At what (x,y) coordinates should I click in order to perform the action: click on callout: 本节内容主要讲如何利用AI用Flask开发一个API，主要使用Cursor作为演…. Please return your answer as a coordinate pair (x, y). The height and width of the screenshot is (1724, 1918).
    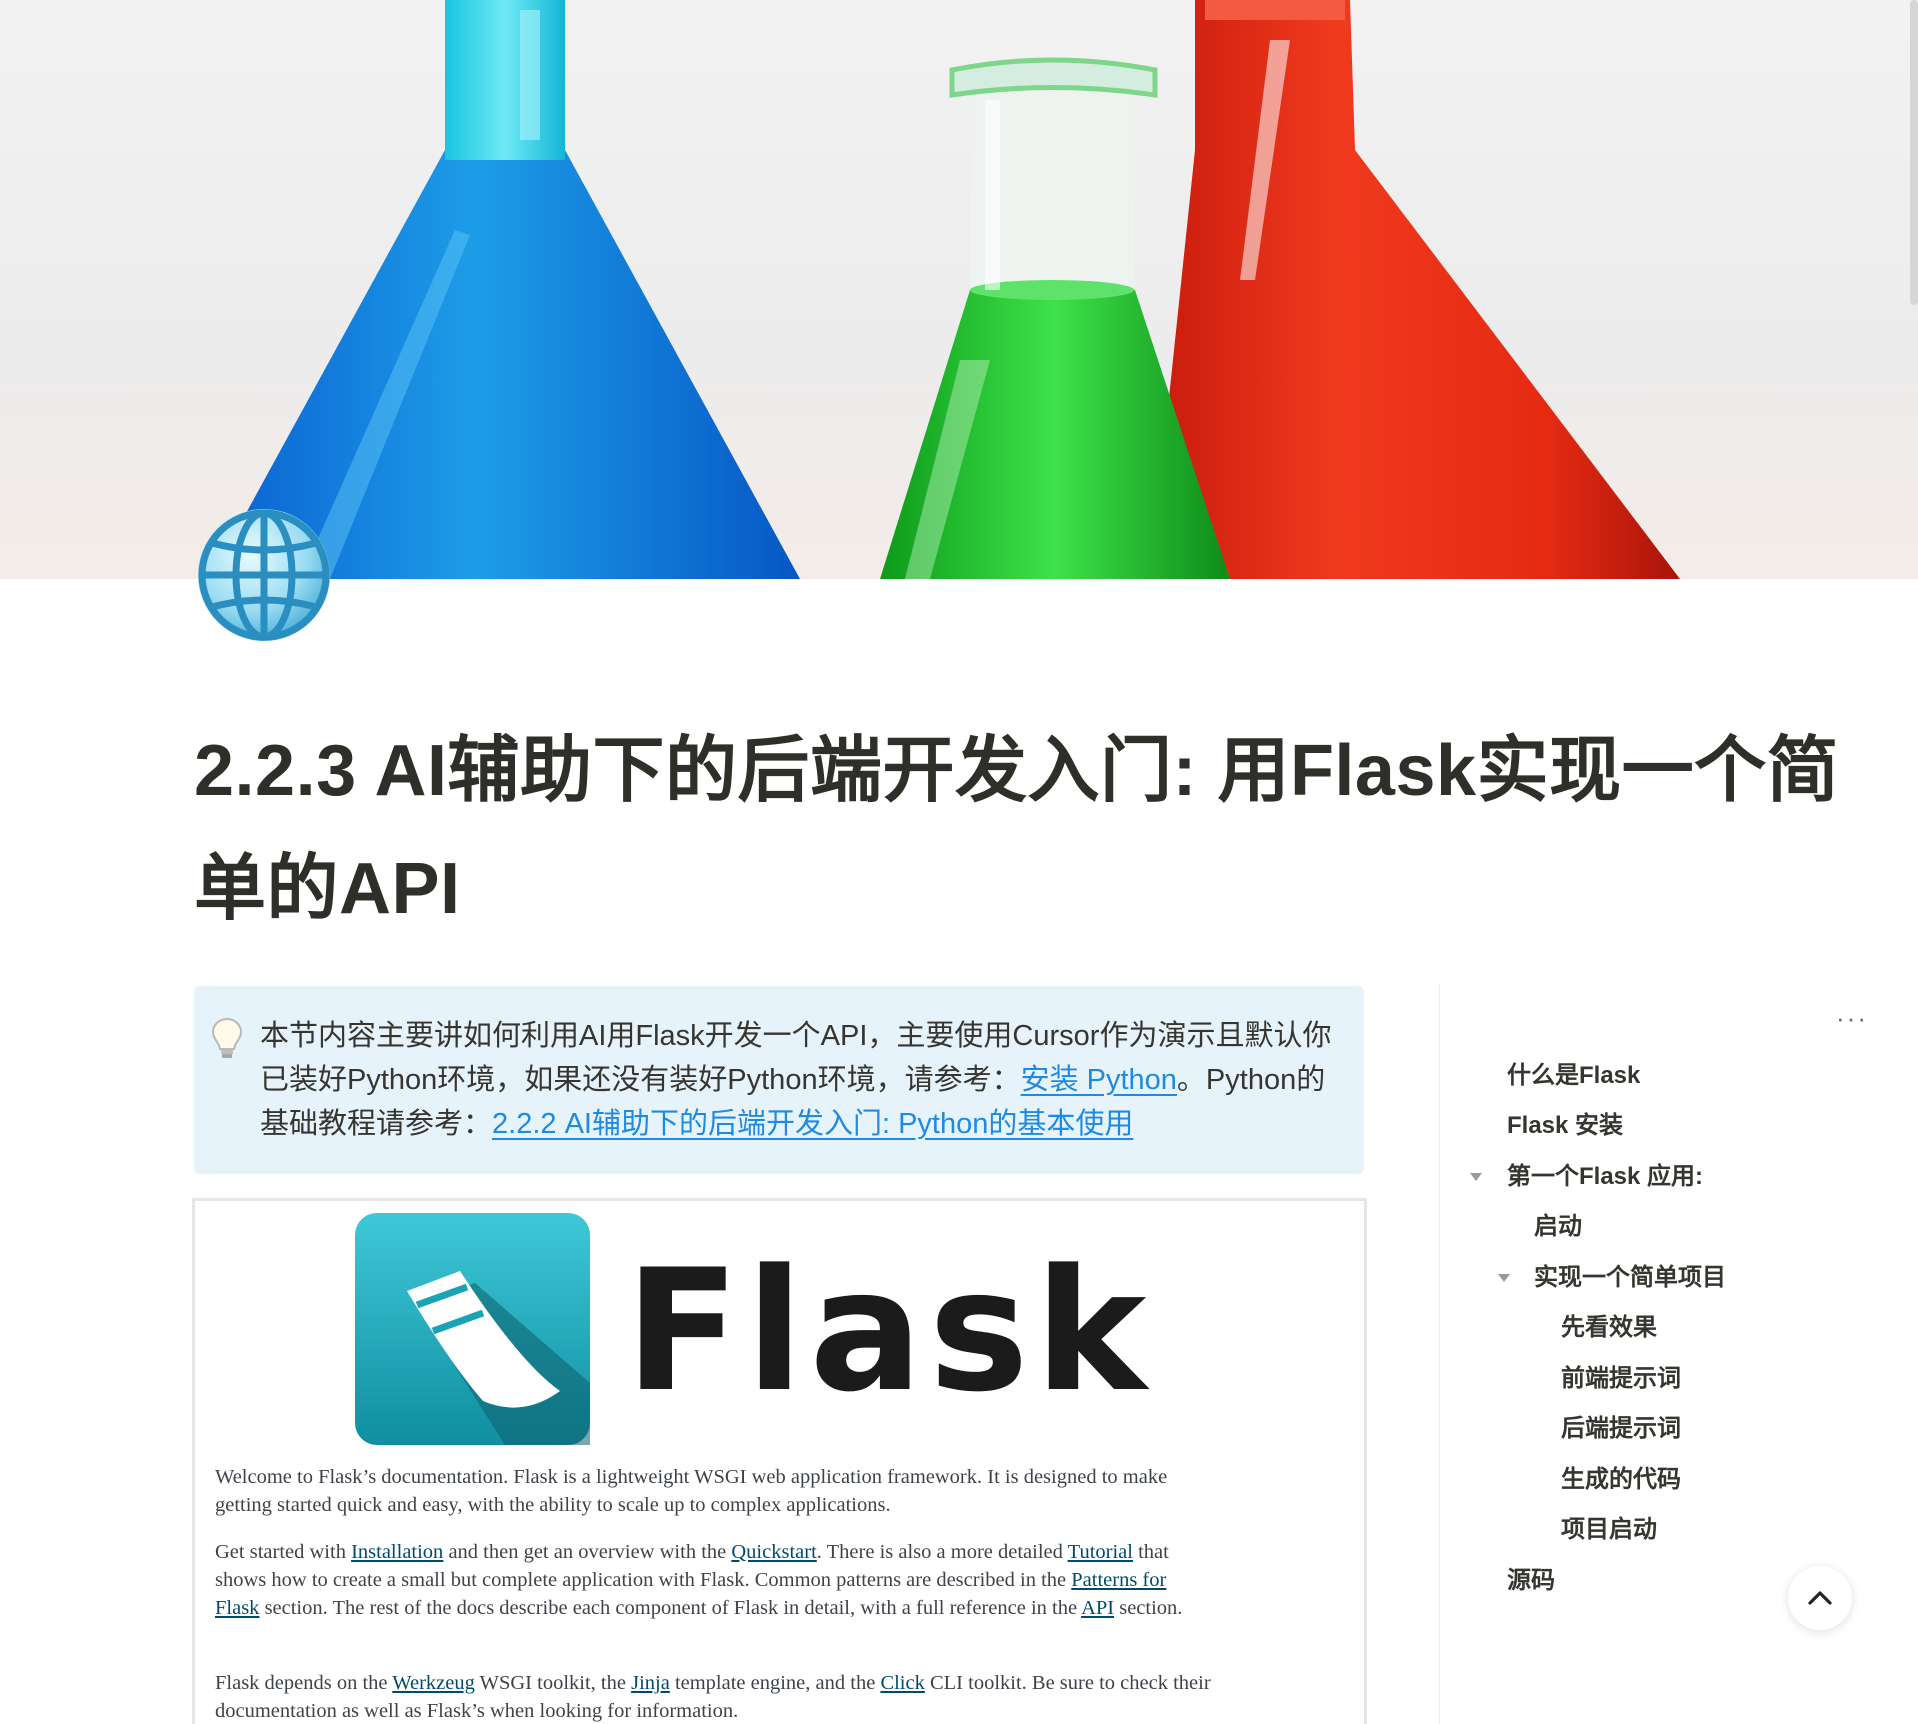
    Looking at the image, I should click on (779, 1080).